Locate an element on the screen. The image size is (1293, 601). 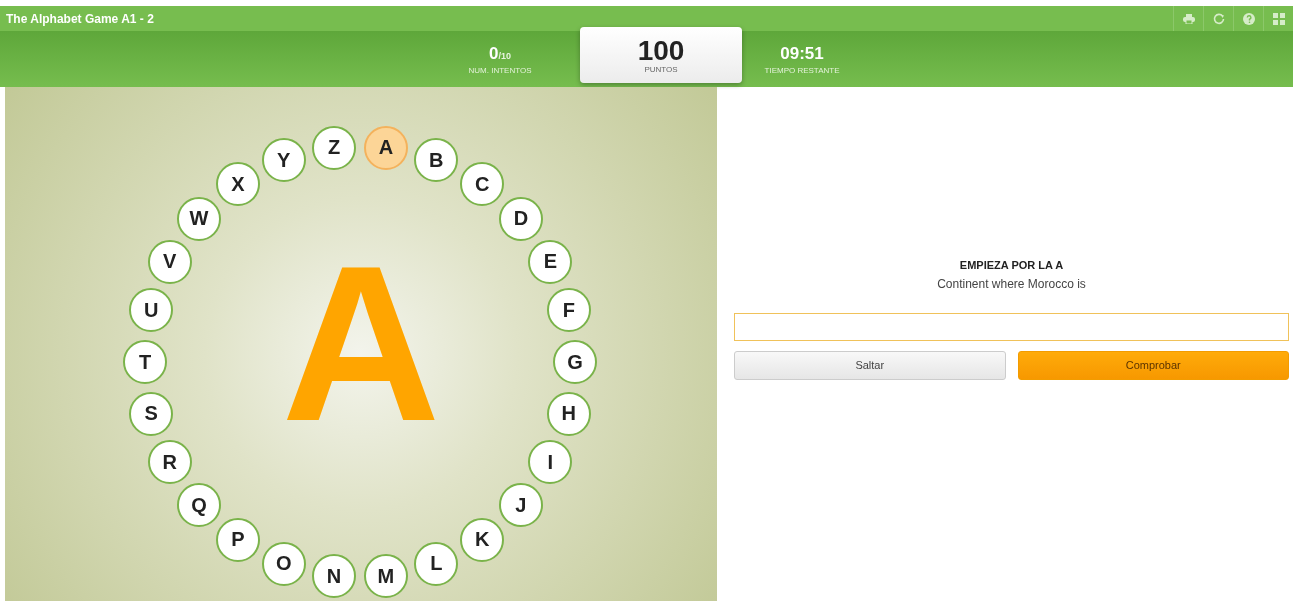
letter-circle: H is located at coordinates (568, 413).